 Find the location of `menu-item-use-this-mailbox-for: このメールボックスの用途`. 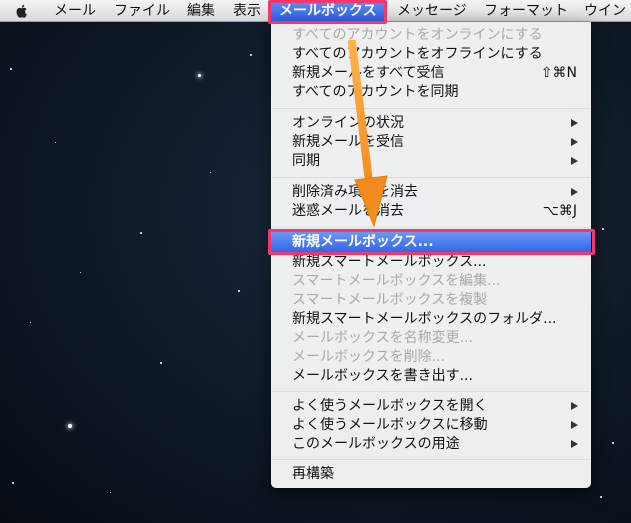

menu-item-use-this-mailbox-for: このメールボックスの用途 is located at coordinates (431, 444).